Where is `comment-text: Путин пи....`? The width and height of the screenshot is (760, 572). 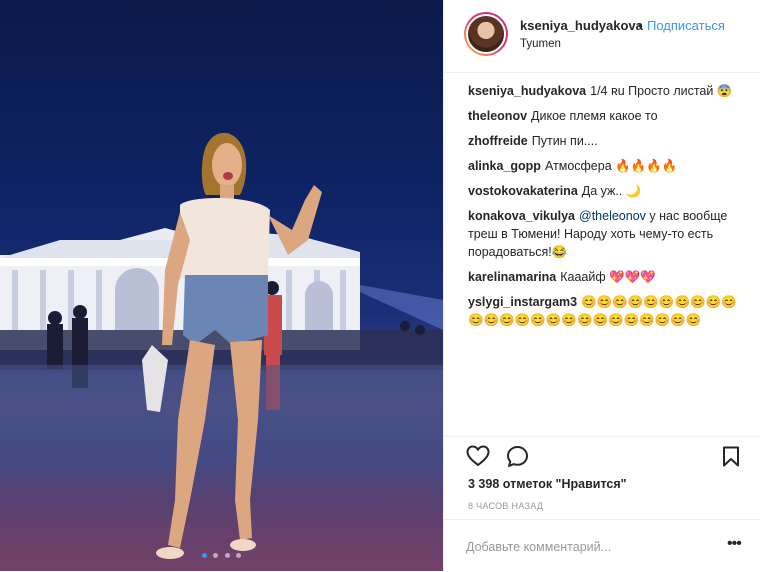
comment-text: Путин пи.... is located at coordinates (564, 141).